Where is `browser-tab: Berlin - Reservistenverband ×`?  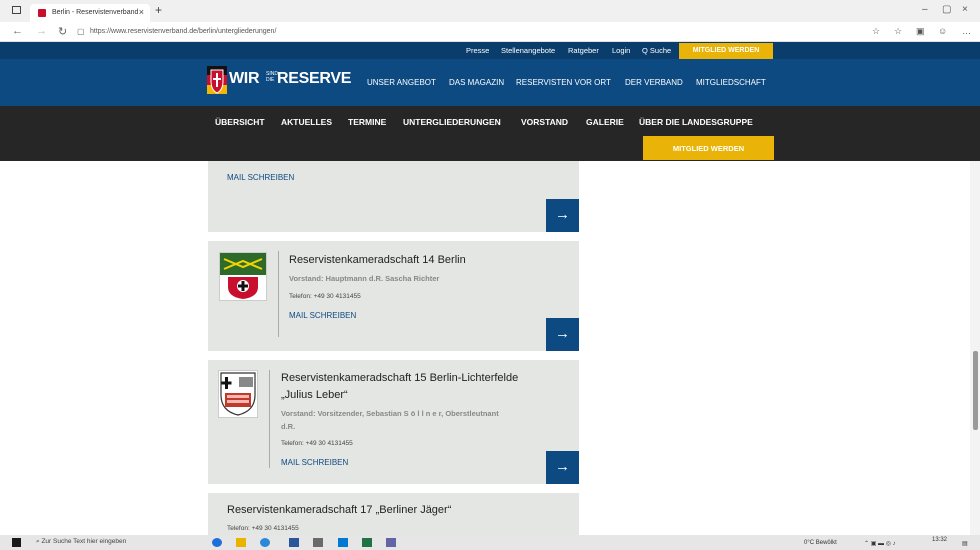
browser-tab: Berlin - Reservistenverband × is located at coordinates (90, 13).